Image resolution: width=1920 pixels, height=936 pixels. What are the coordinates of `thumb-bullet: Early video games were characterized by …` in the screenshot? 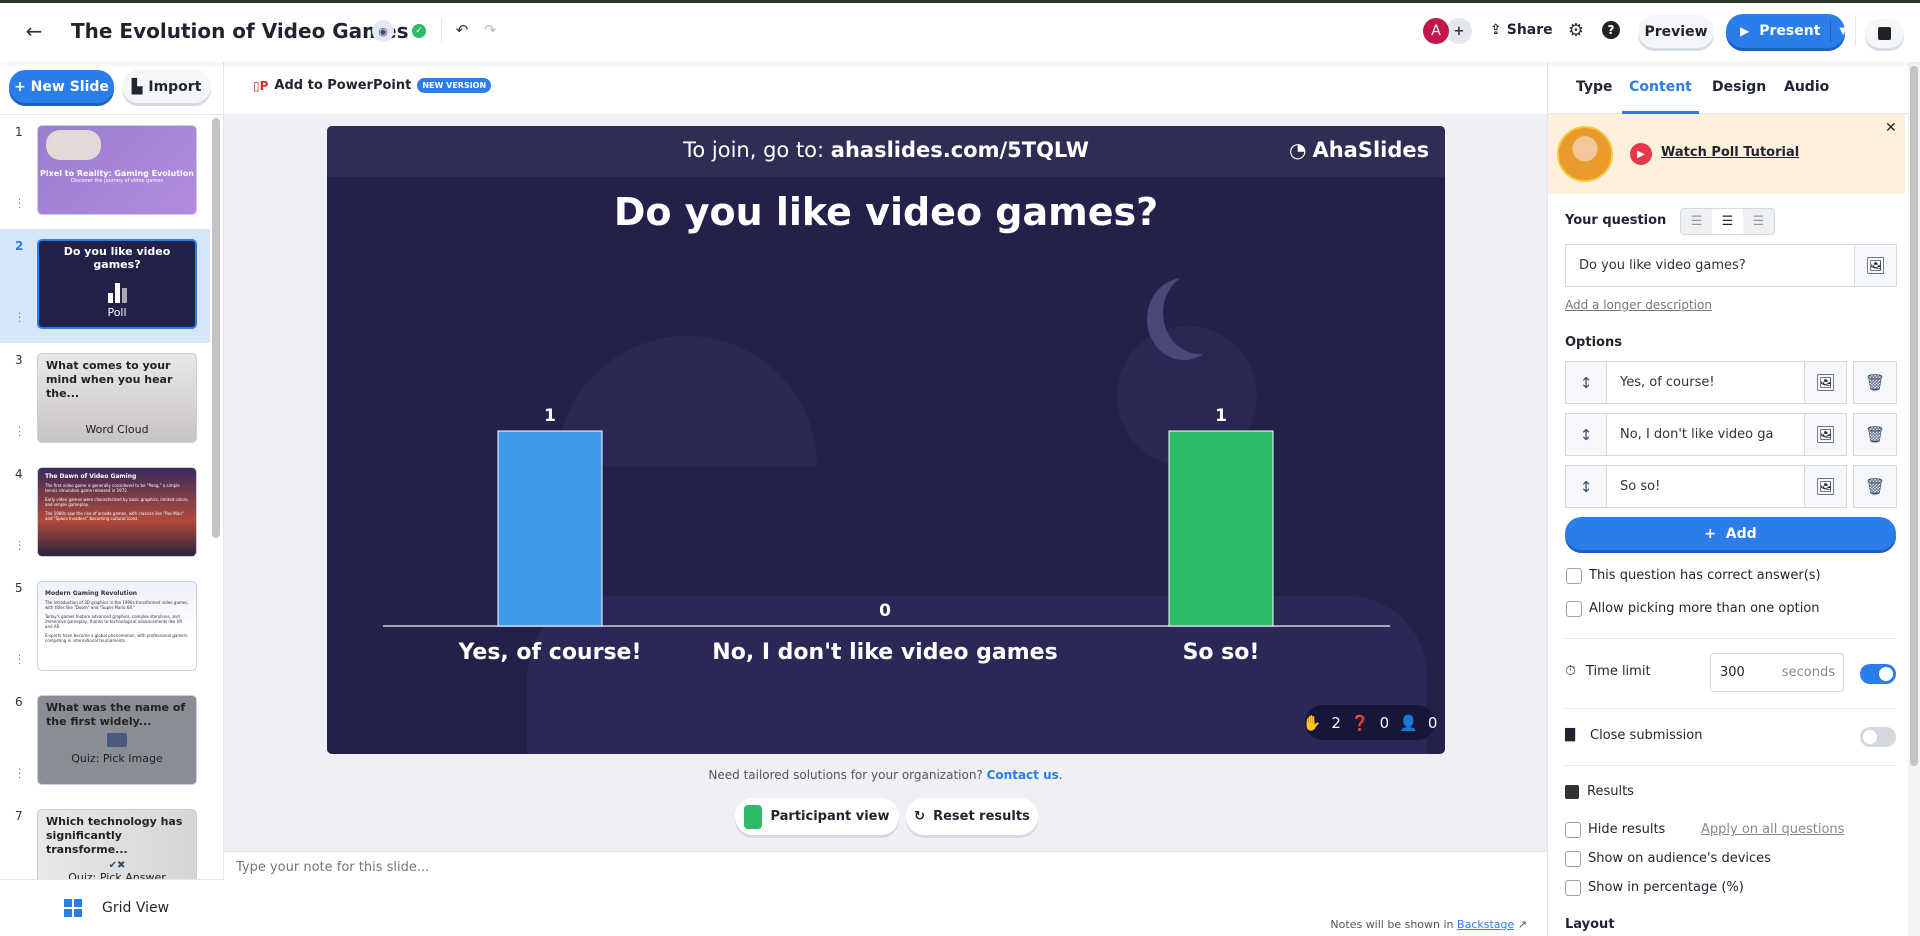 It's located at (117, 502).